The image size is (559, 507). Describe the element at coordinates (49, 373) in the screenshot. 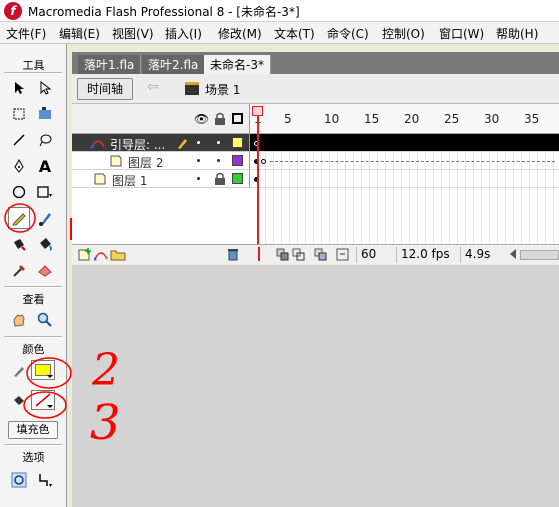

I see `annotation-circle-stroke-color` at that location.